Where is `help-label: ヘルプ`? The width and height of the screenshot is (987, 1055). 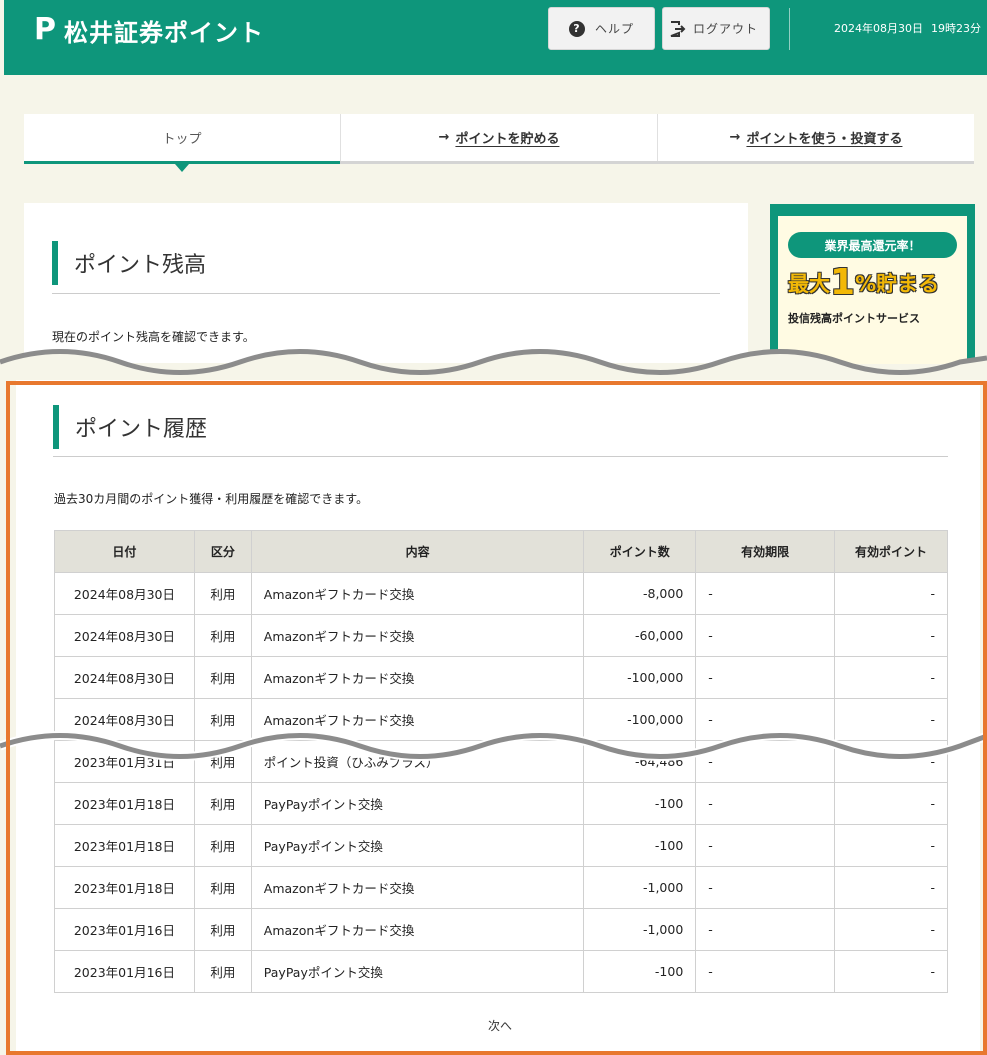 help-label: ヘルプ is located at coordinates (615, 29).